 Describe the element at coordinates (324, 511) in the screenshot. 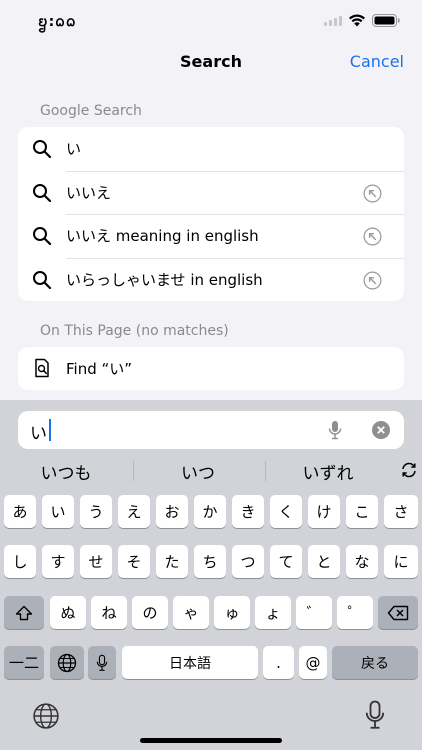

I see `key: け` at that location.